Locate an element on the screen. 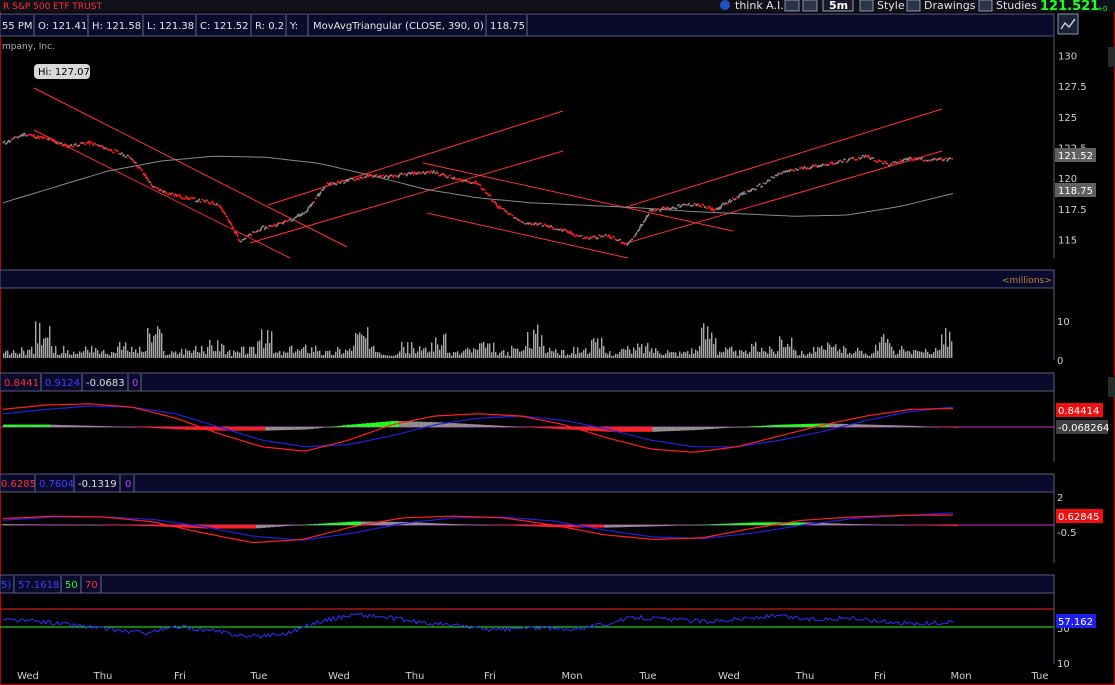  price-range: R: 0.2 is located at coordinates (269, 26).